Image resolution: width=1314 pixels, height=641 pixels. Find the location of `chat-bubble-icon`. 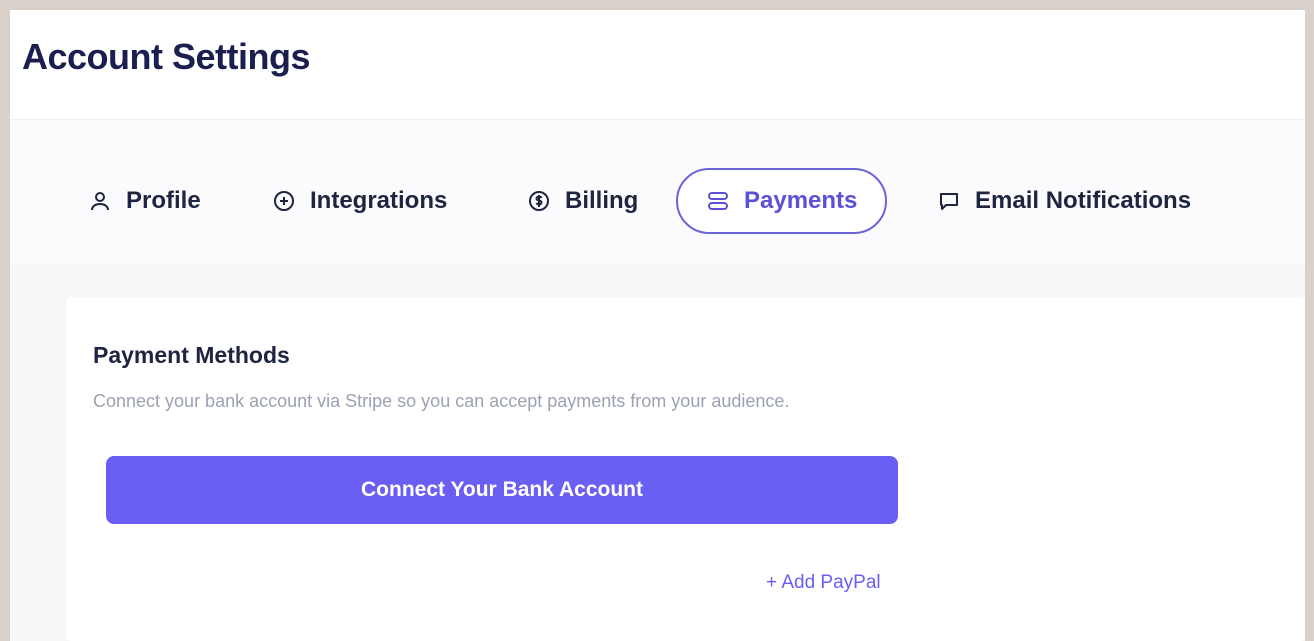

chat-bubble-icon is located at coordinates (949, 201).